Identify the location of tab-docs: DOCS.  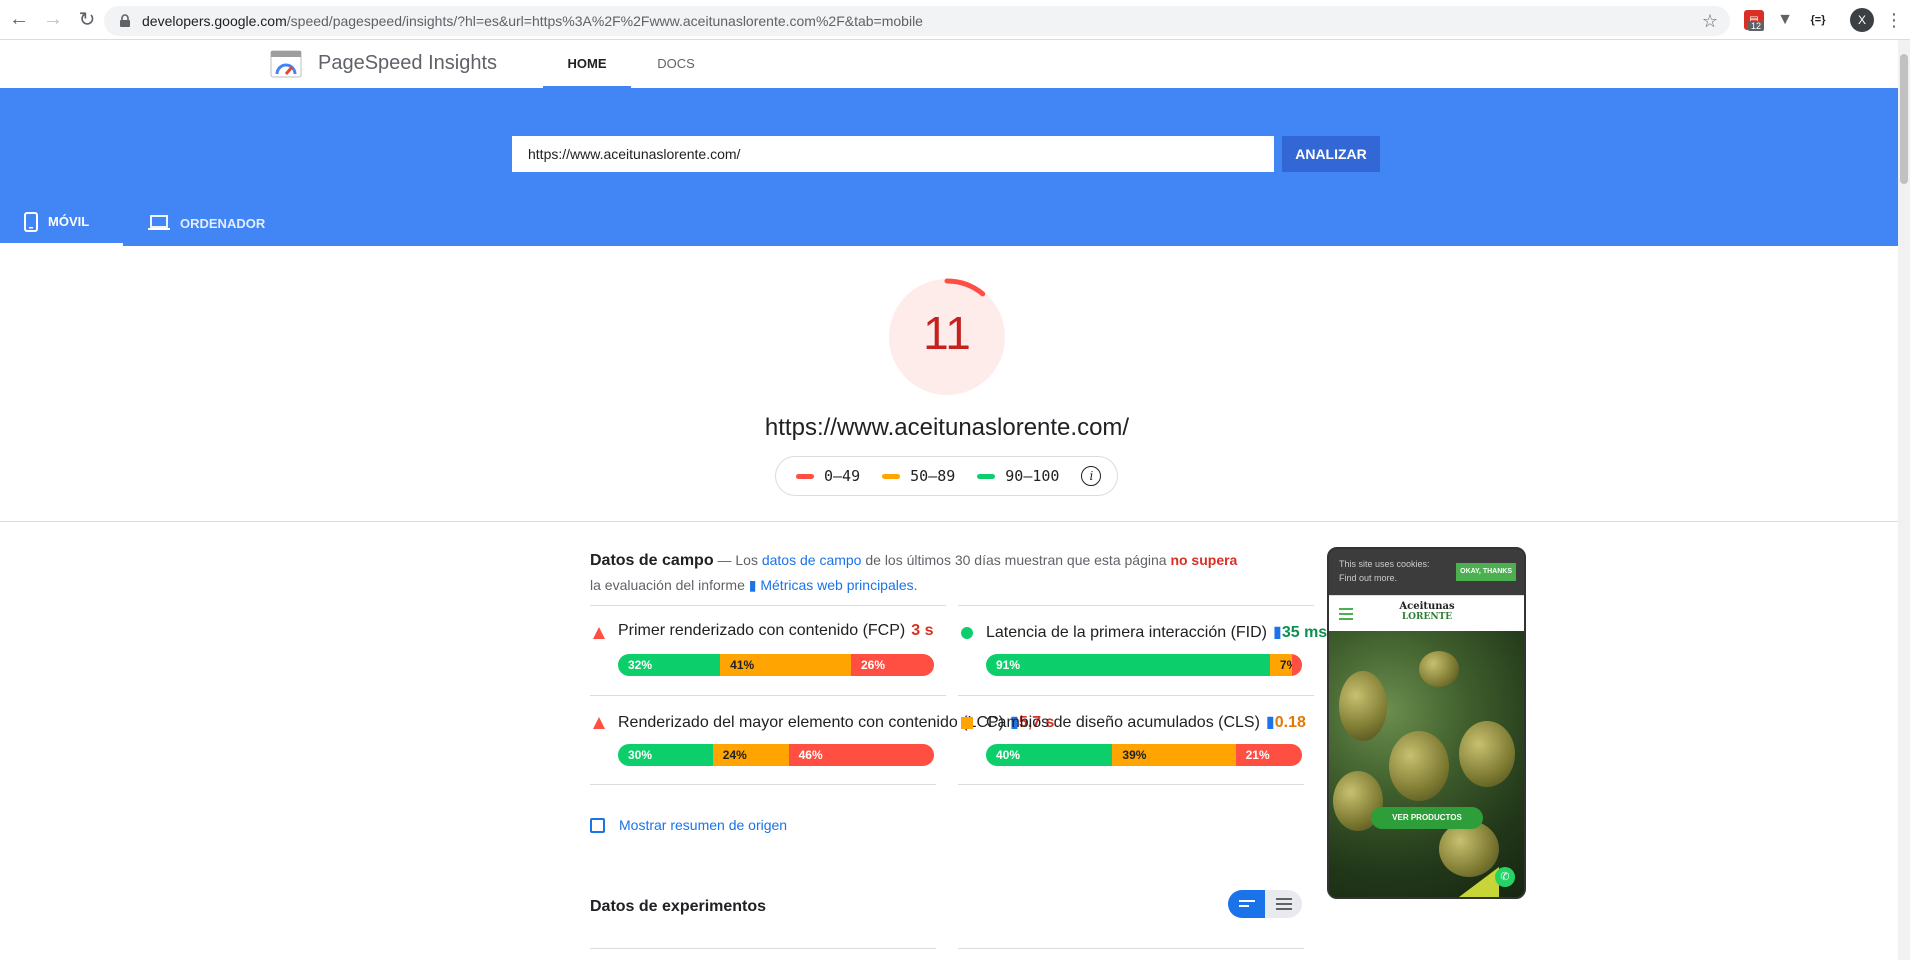
(676, 64).